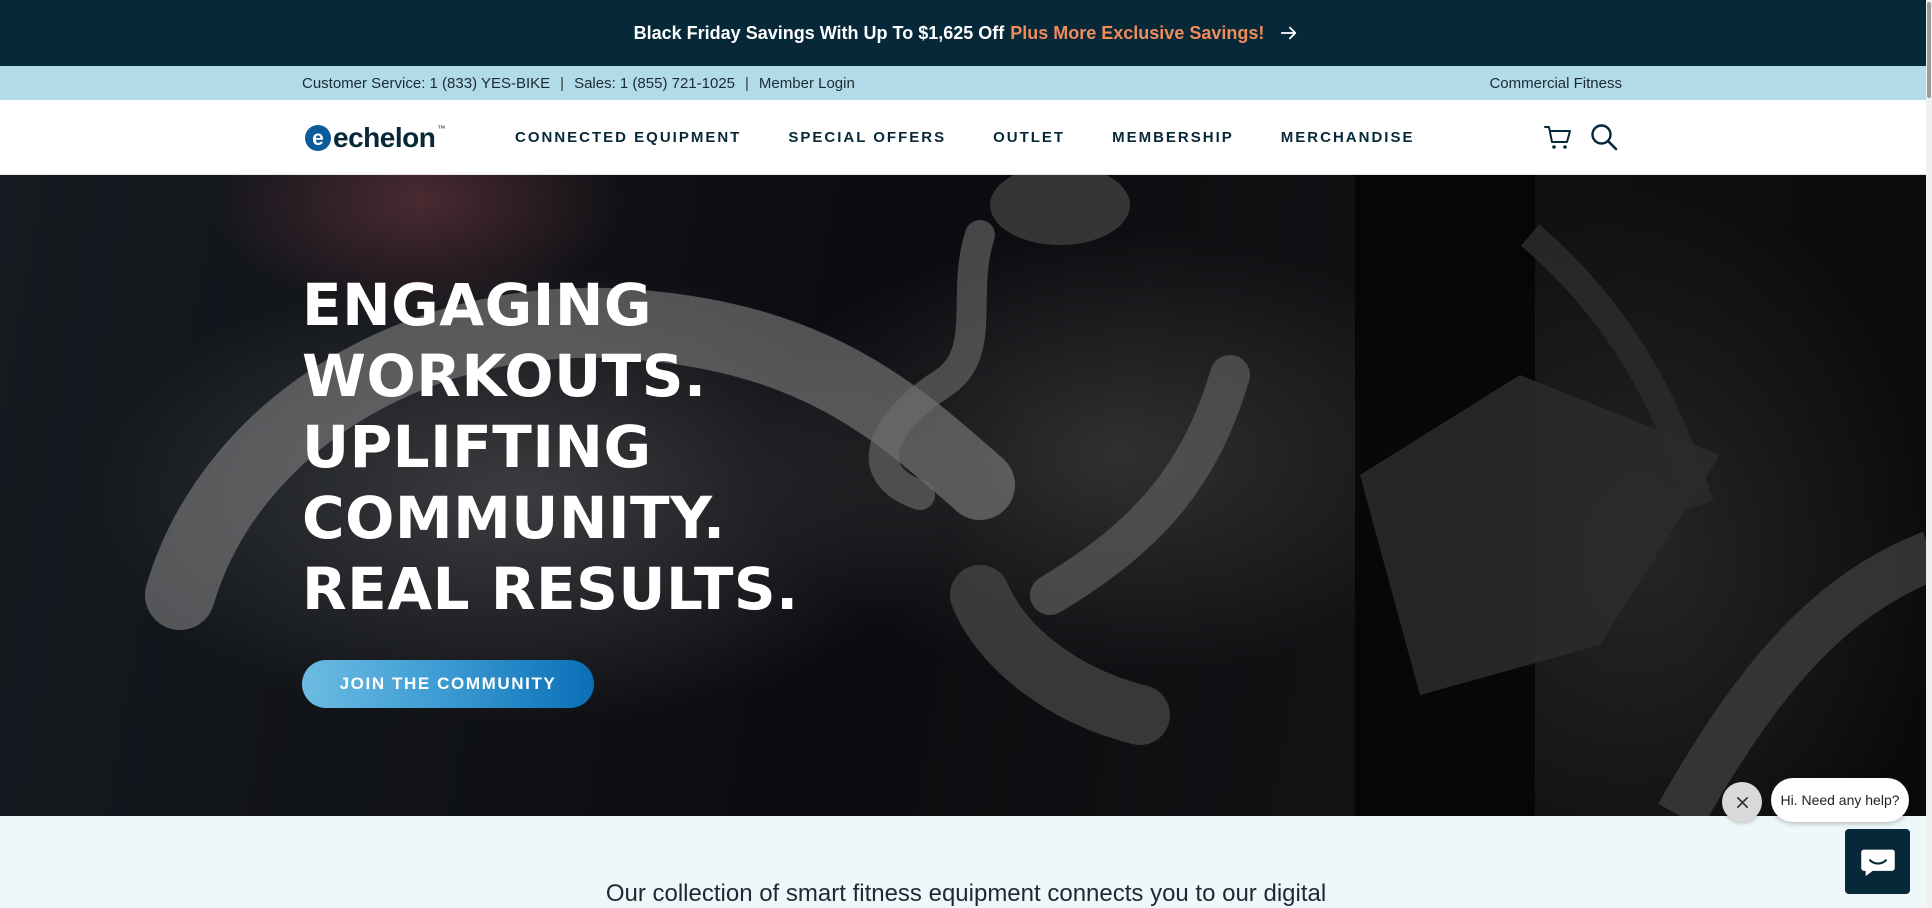  I want to click on nav-special-offers: SPECIAL OFFERS, so click(867, 137).